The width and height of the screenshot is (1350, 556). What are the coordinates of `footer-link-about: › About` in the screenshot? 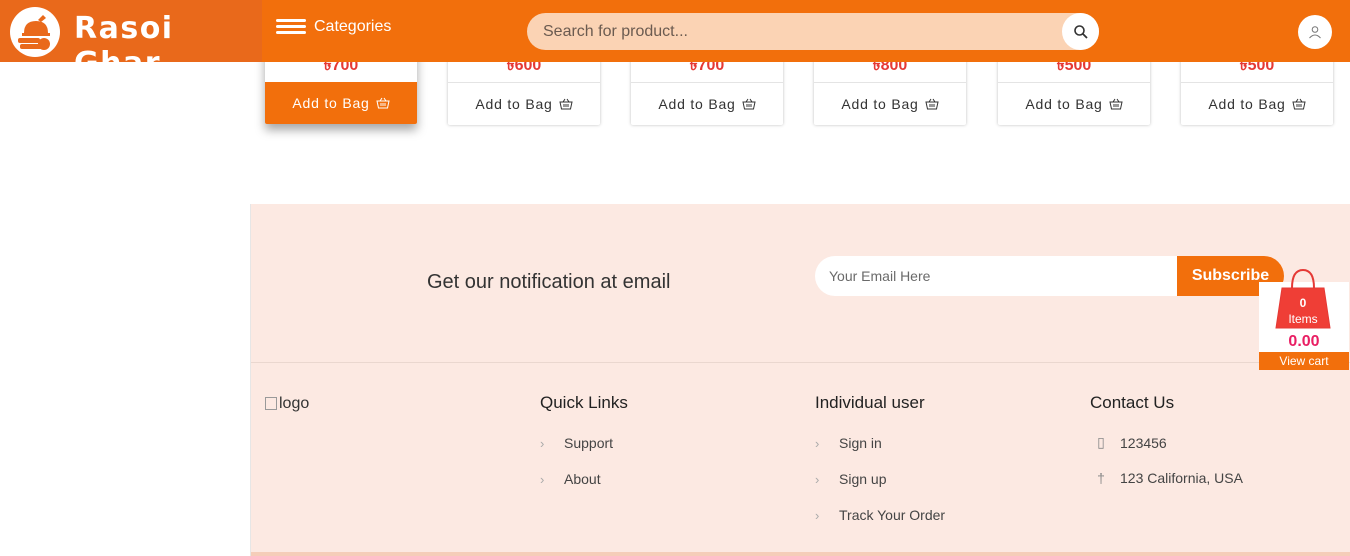 It's located at (584, 479).